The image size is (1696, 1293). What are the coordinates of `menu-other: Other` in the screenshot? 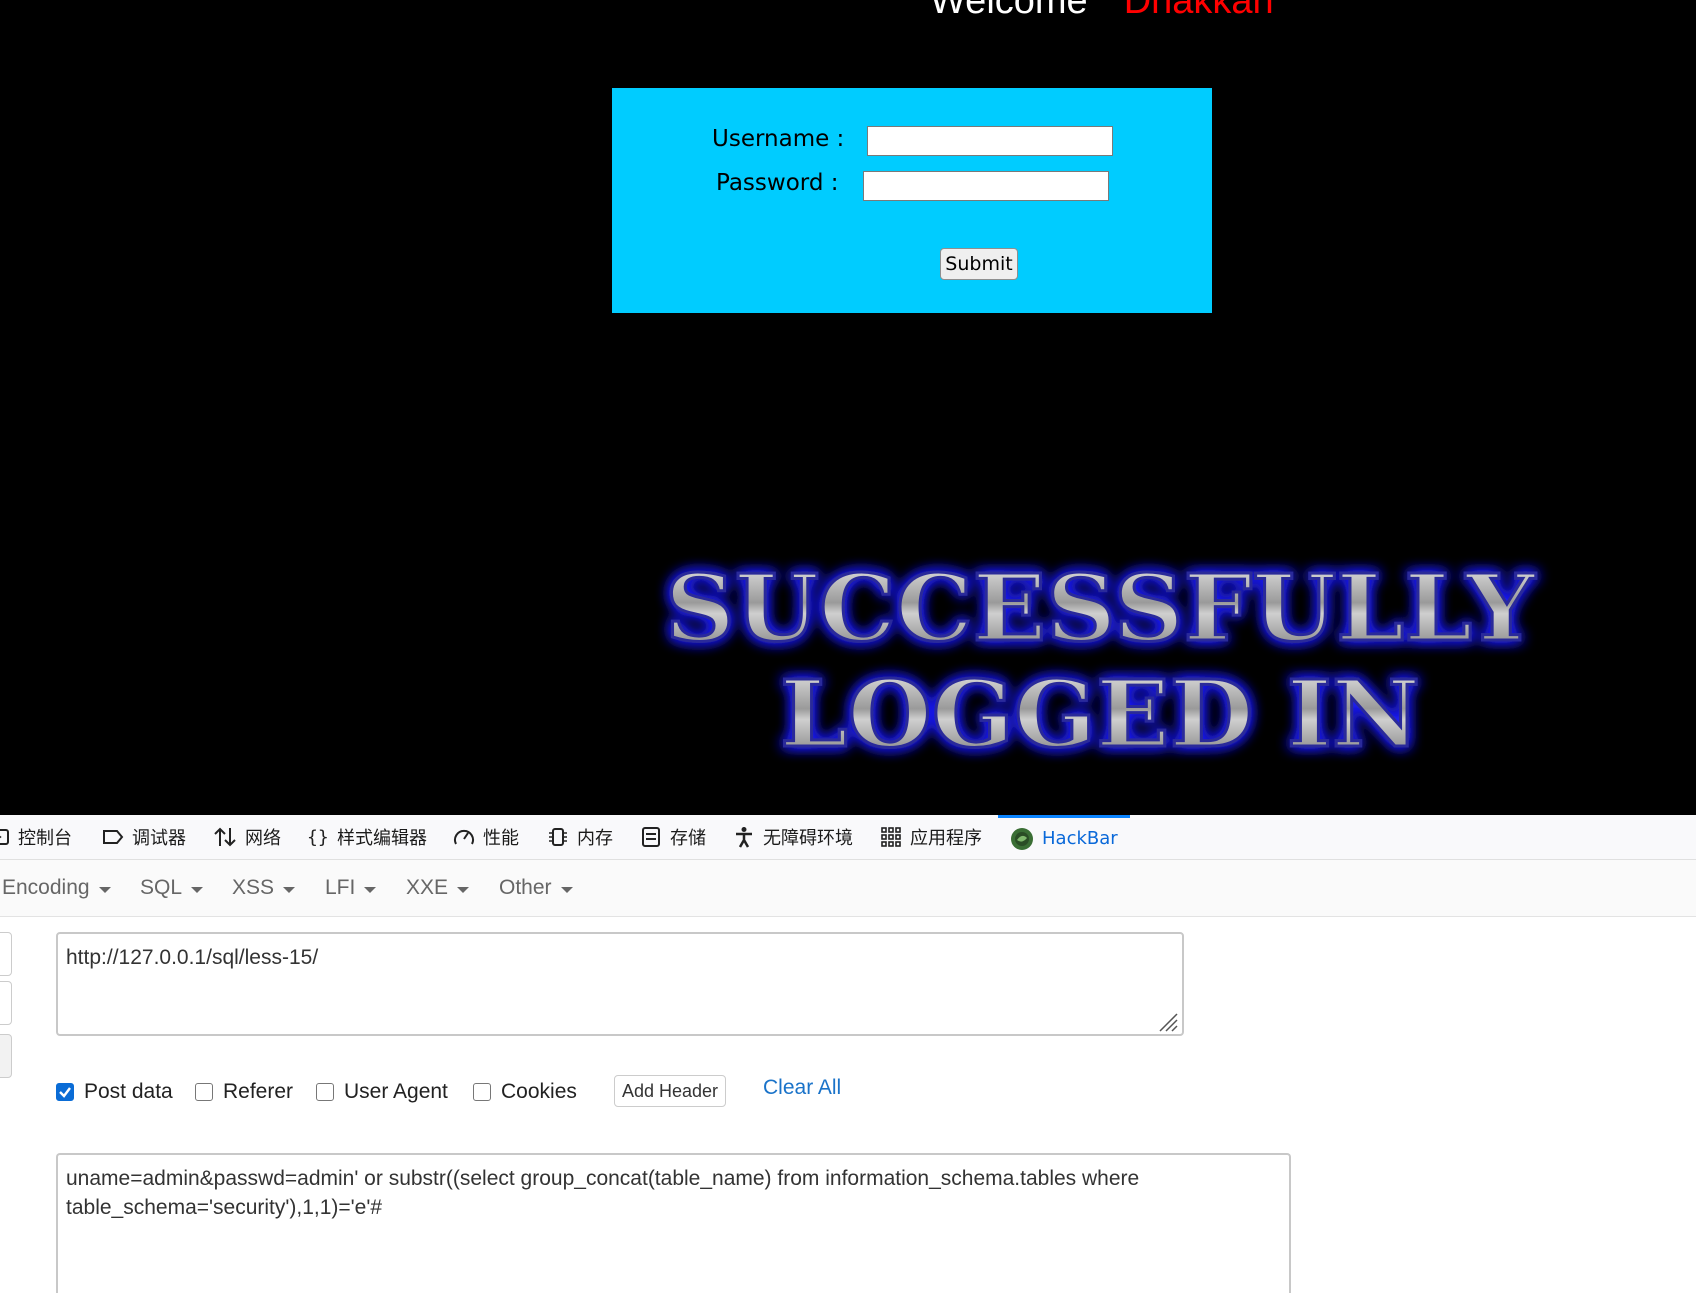 It's located at (536, 888).